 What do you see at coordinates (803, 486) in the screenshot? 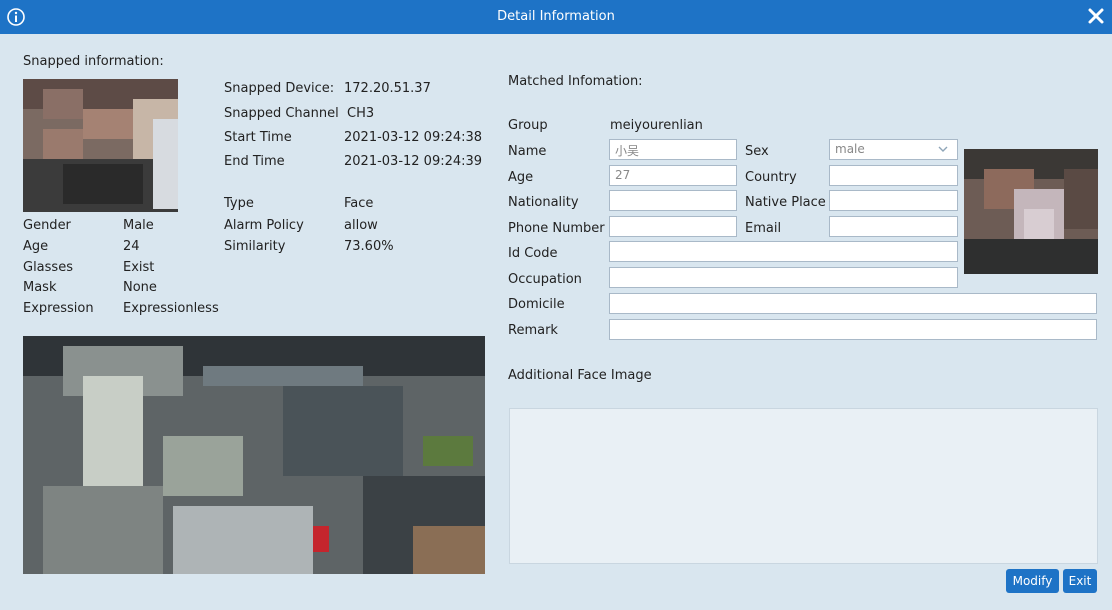
I see `additional-face-area` at bounding box center [803, 486].